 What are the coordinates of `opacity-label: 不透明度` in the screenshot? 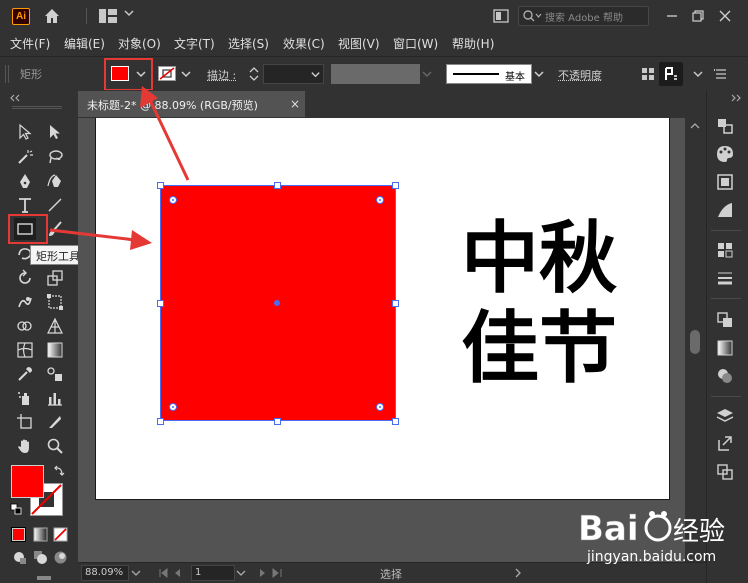 It's located at (580, 75).